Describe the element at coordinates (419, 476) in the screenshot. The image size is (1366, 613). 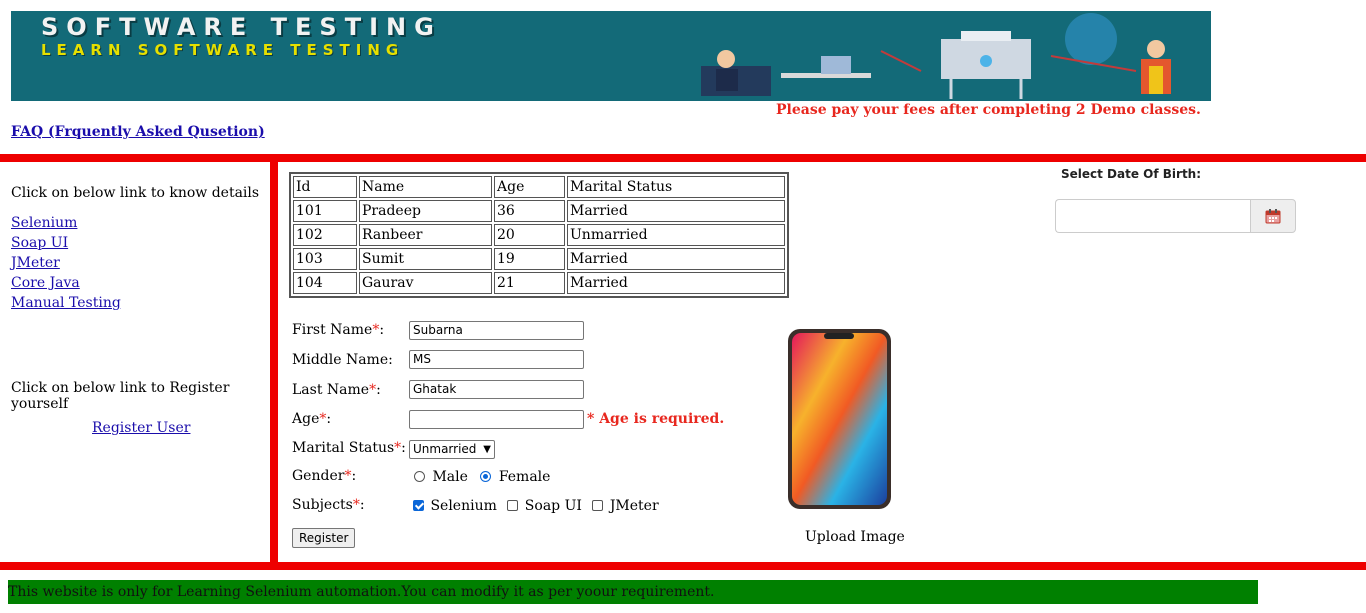
I see `gender-male-radio` at that location.